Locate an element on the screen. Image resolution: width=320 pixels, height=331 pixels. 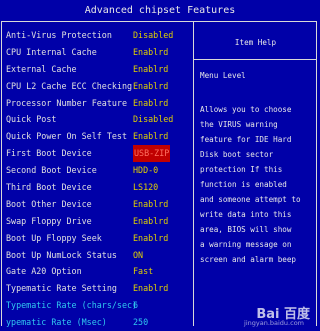
help-line: and someone attempt to is located at coordinates (250, 199).